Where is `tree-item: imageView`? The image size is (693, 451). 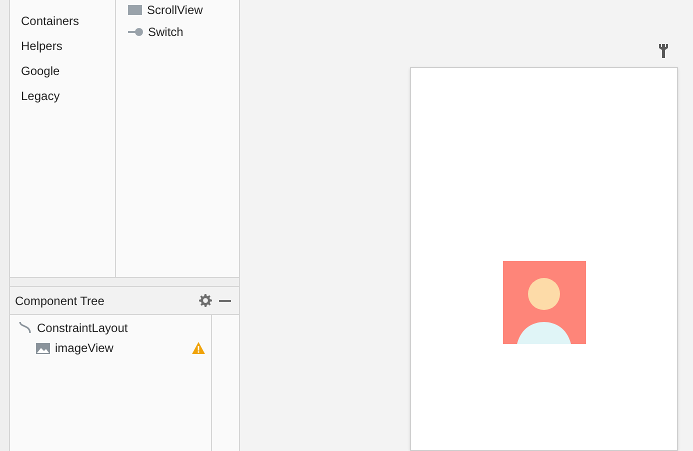
tree-item: imageView is located at coordinates (121, 348).